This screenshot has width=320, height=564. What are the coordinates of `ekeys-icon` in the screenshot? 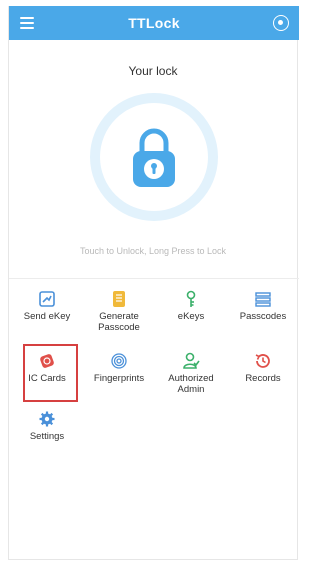 It's located at (191, 298).